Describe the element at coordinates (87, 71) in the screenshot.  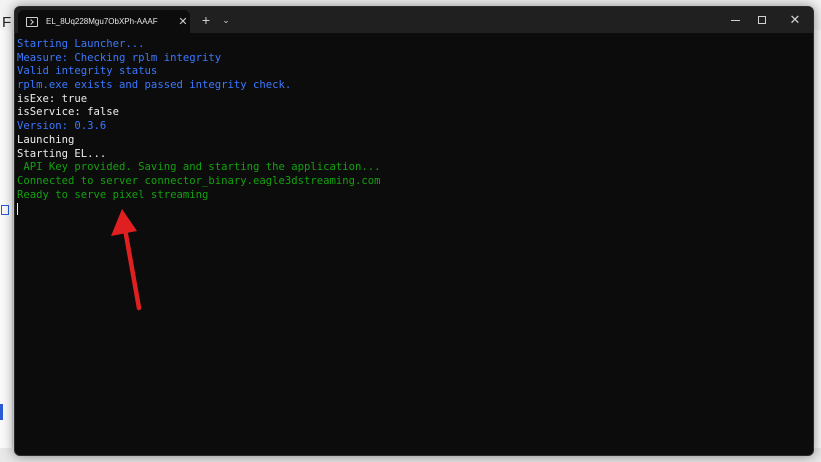
I see `terminal-line: Valid integrity status` at that location.